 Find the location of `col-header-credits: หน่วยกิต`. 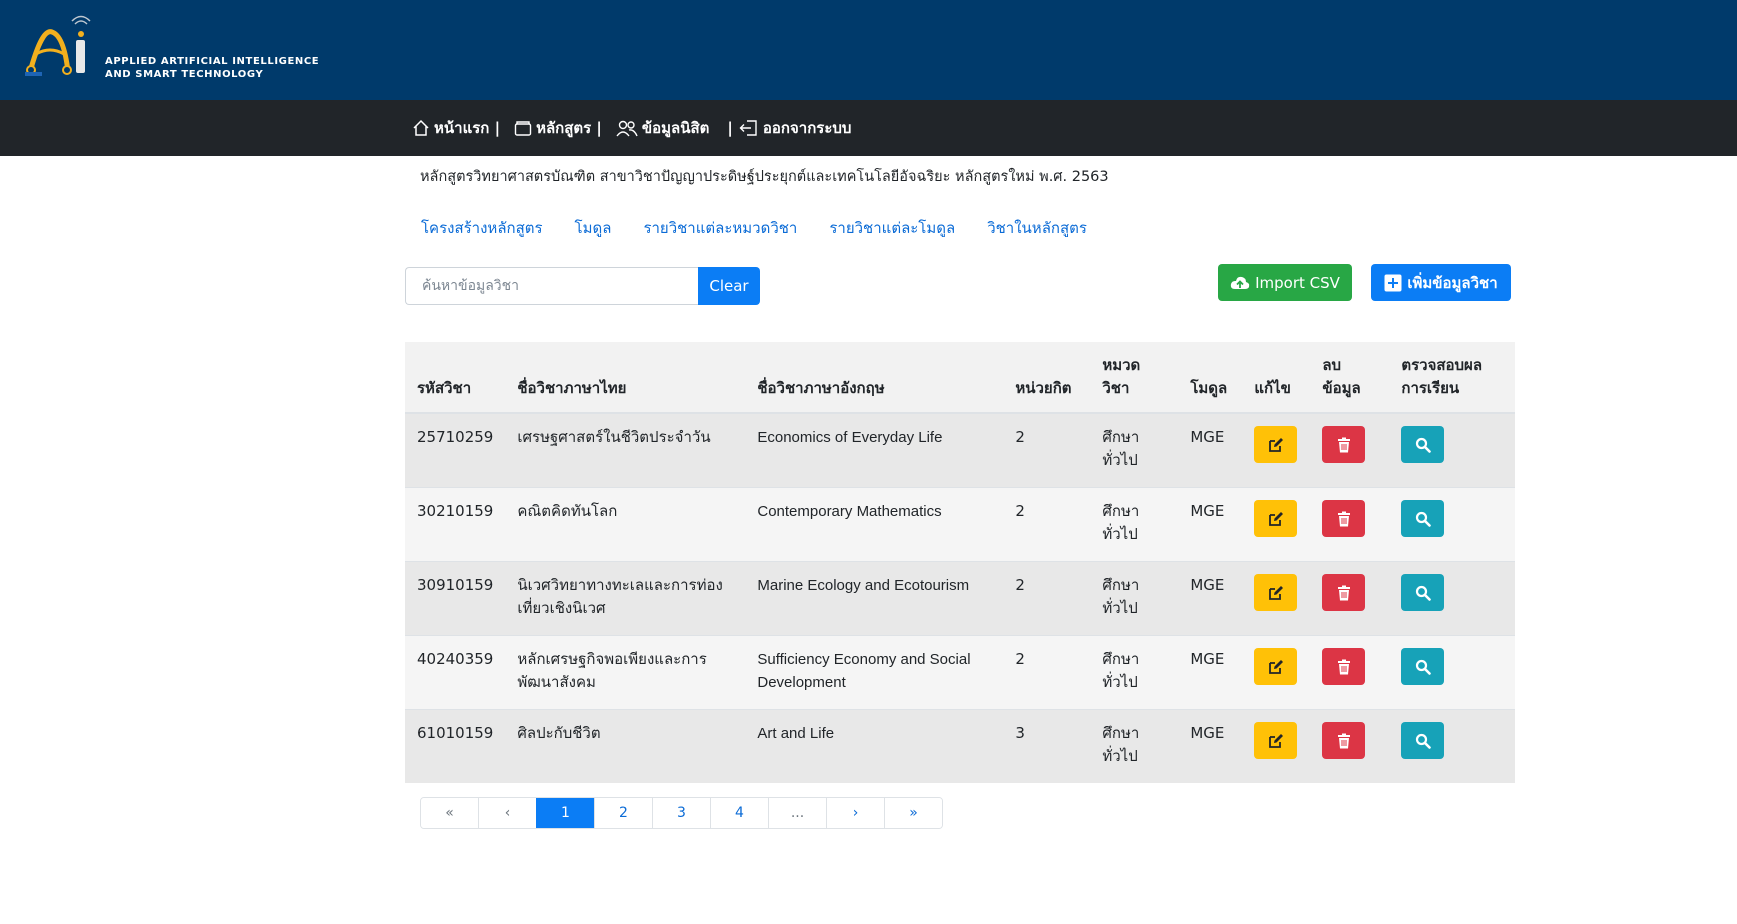

col-header-credits: หน่วยกิต is located at coordinates (1047, 378).